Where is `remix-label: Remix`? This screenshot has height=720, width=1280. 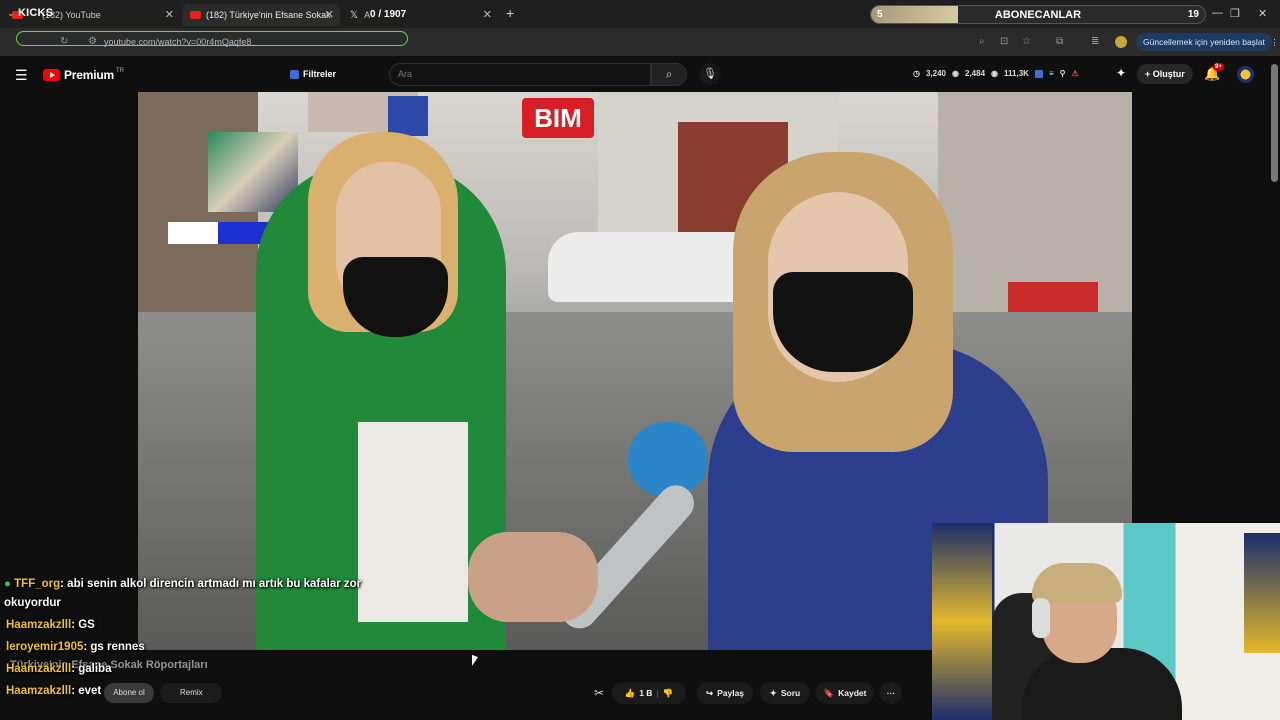
remix-label: Remix is located at coordinates (191, 692).